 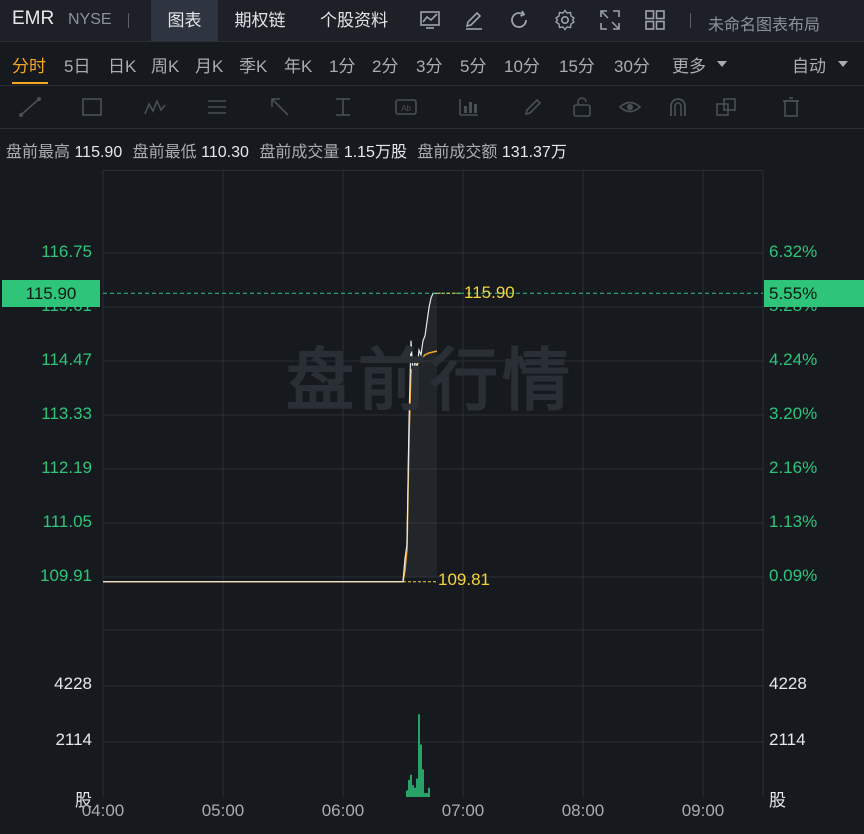 I want to click on price-tick: 109.91, so click(x=66, y=575).